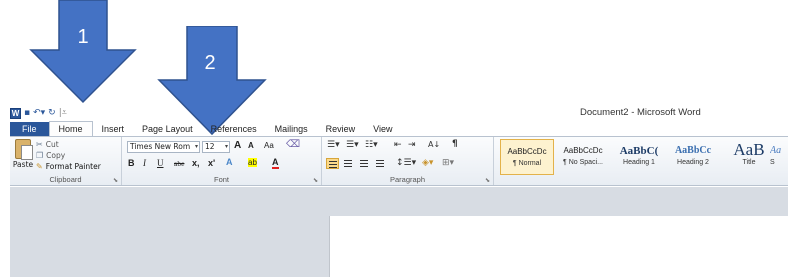  I want to click on font-group-label: Font, so click(221, 179).